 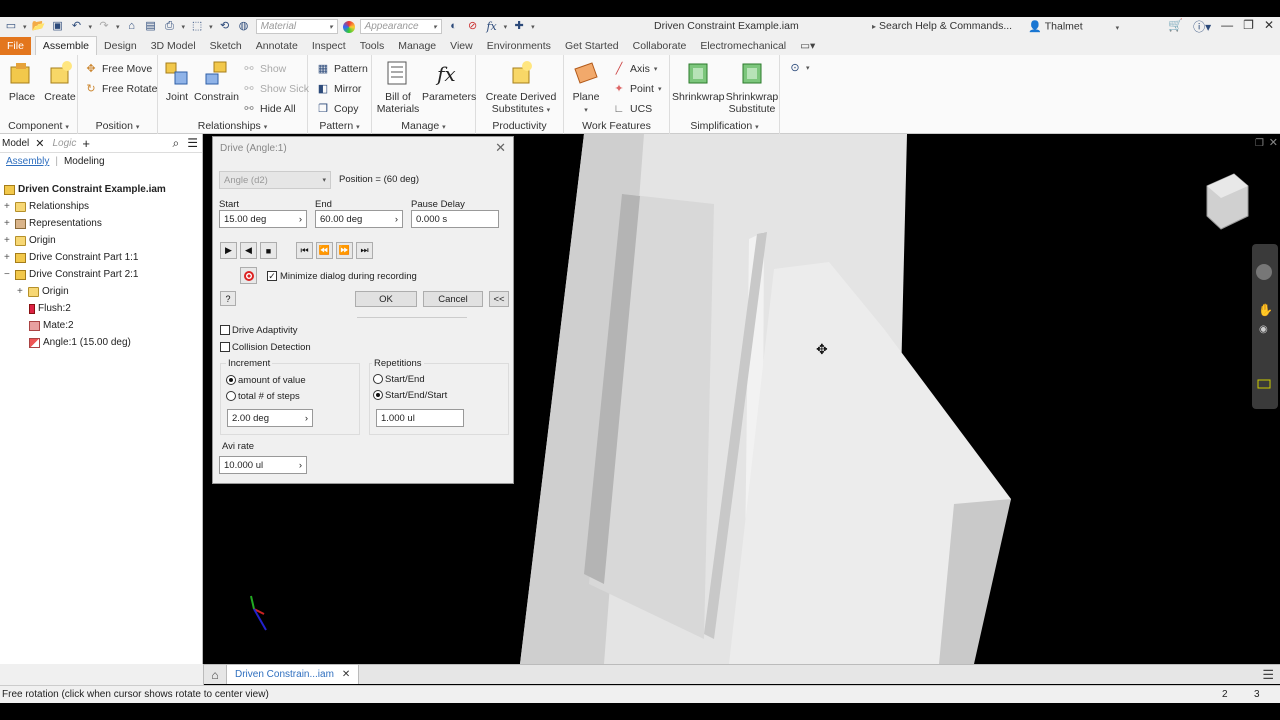 What do you see at coordinates (117, 126) in the screenshot?
I see `panel-label-position: Position ▾` at bounding box center [117, 126].